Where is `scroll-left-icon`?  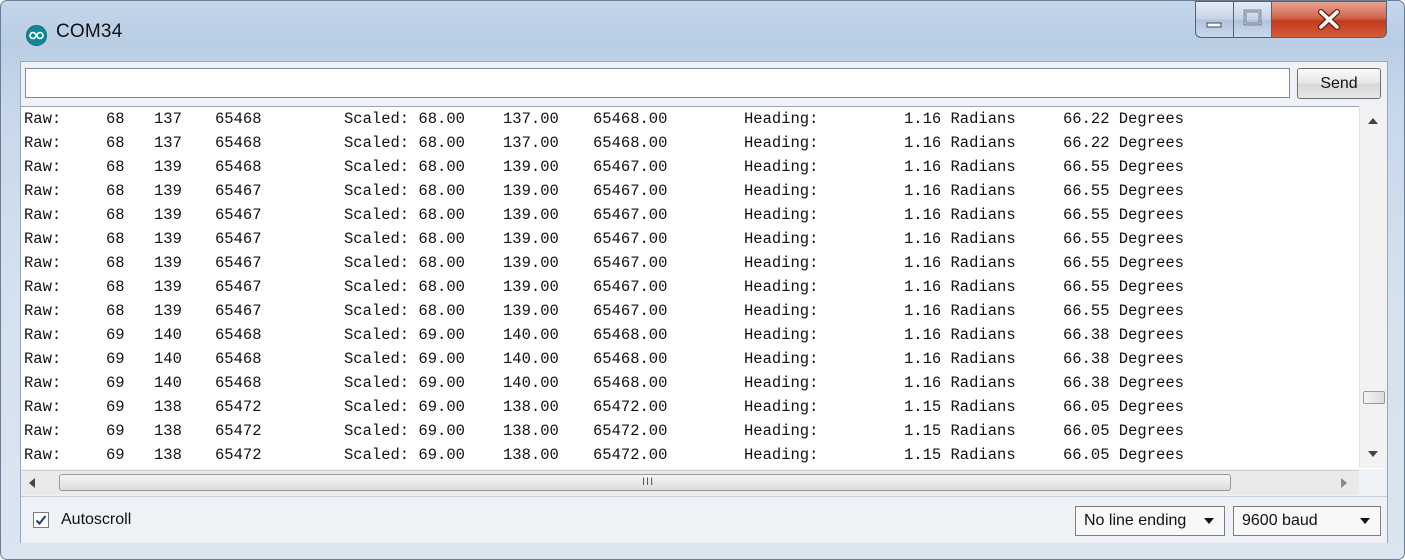 scroll-left-icon is located at coordinates (32, 483).